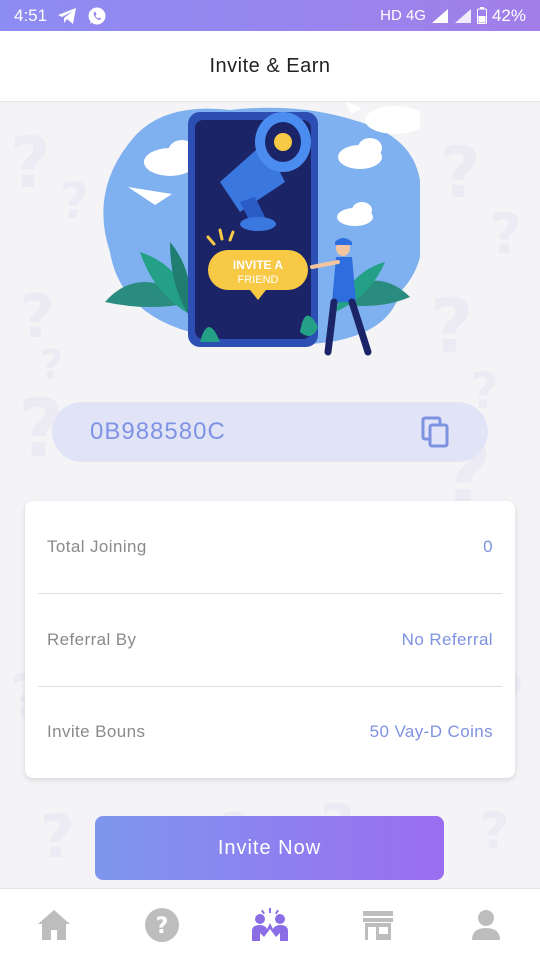  I want to click on nav-home, so click(54, 924).